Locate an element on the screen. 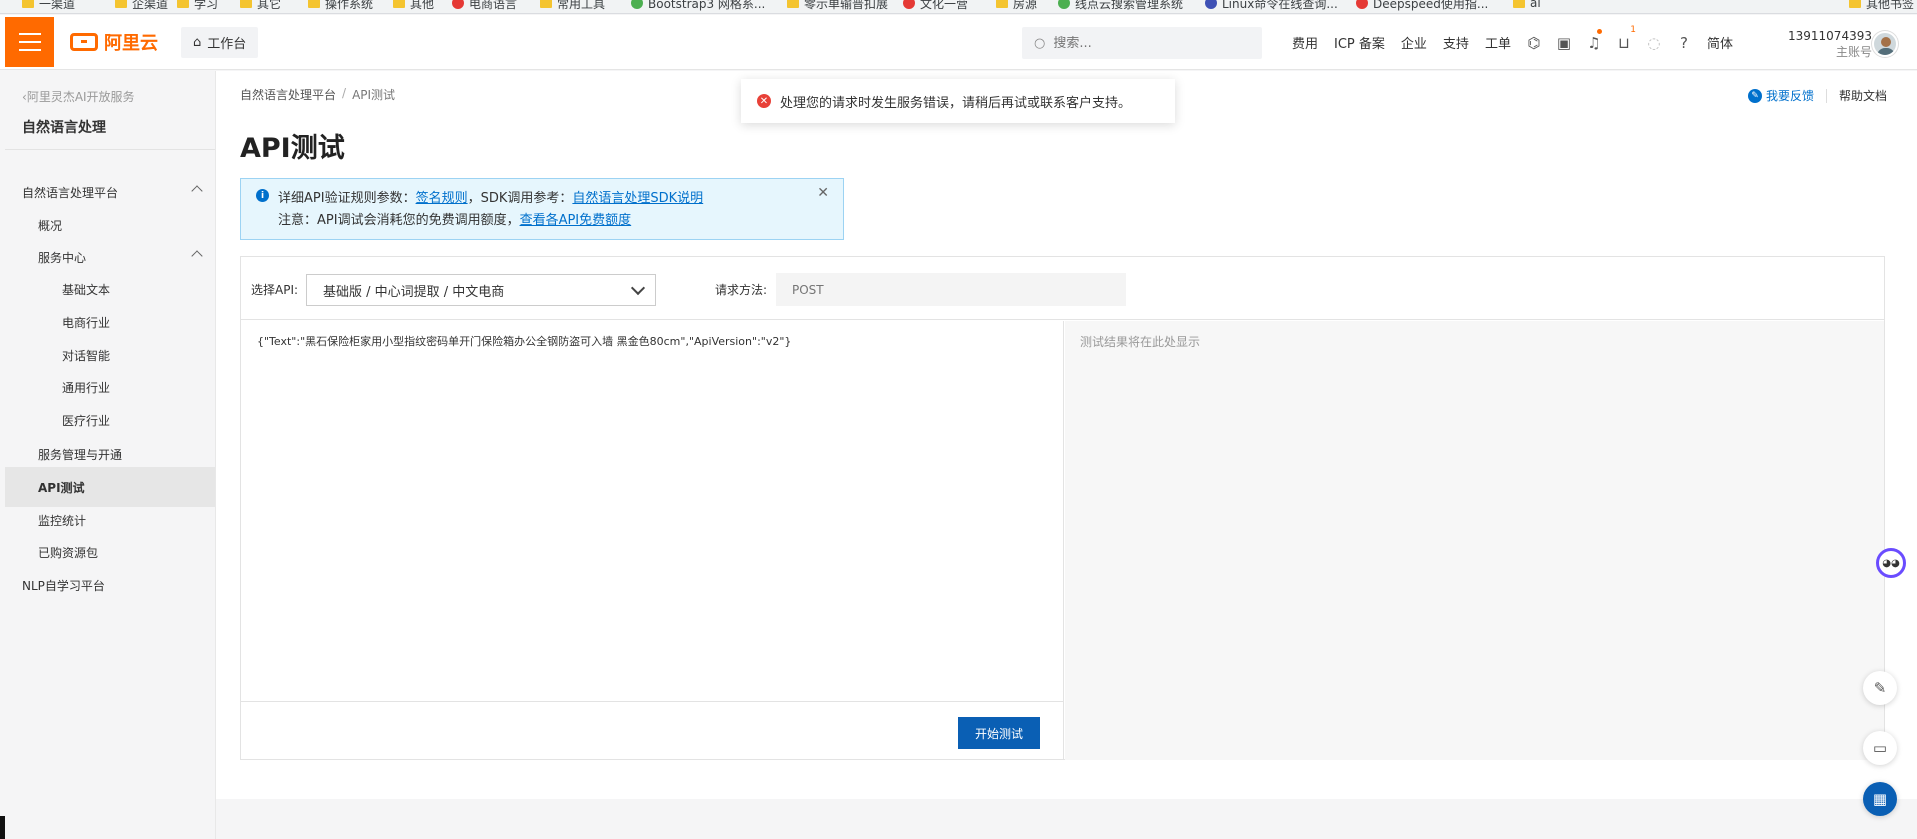  doc-icon is located at coordinates (1064, 4).